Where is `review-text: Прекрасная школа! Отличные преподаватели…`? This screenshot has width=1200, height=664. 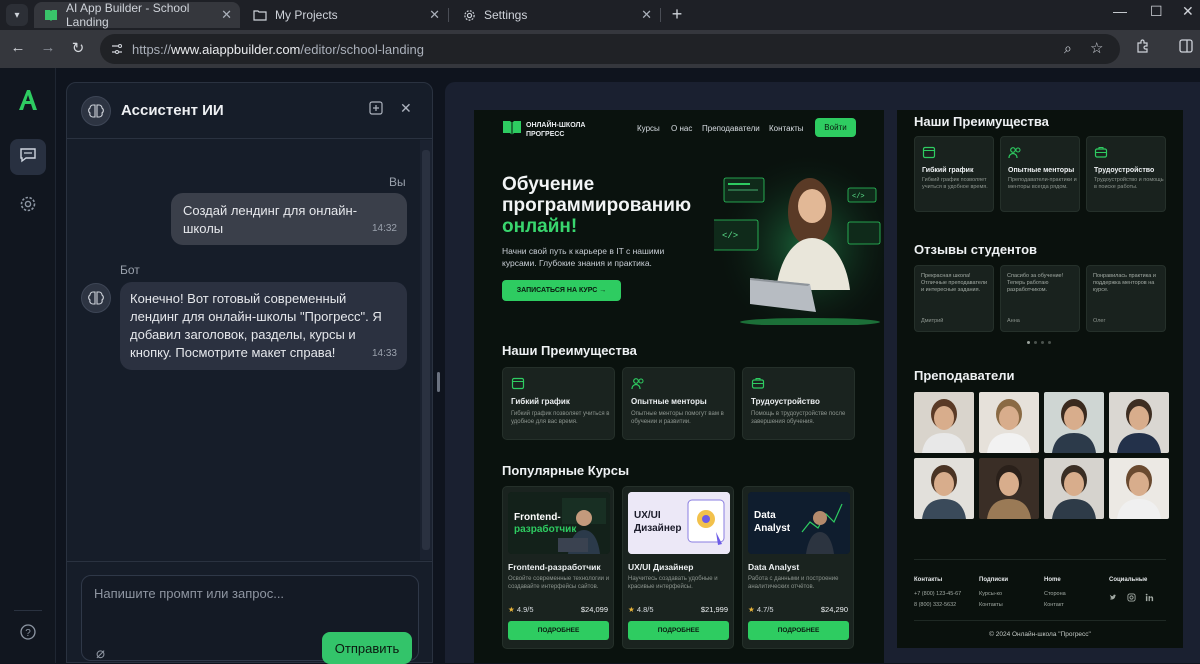
review-text: Прекрасная школа! Отличные преподаватели… is located at coordinates (954, 283).